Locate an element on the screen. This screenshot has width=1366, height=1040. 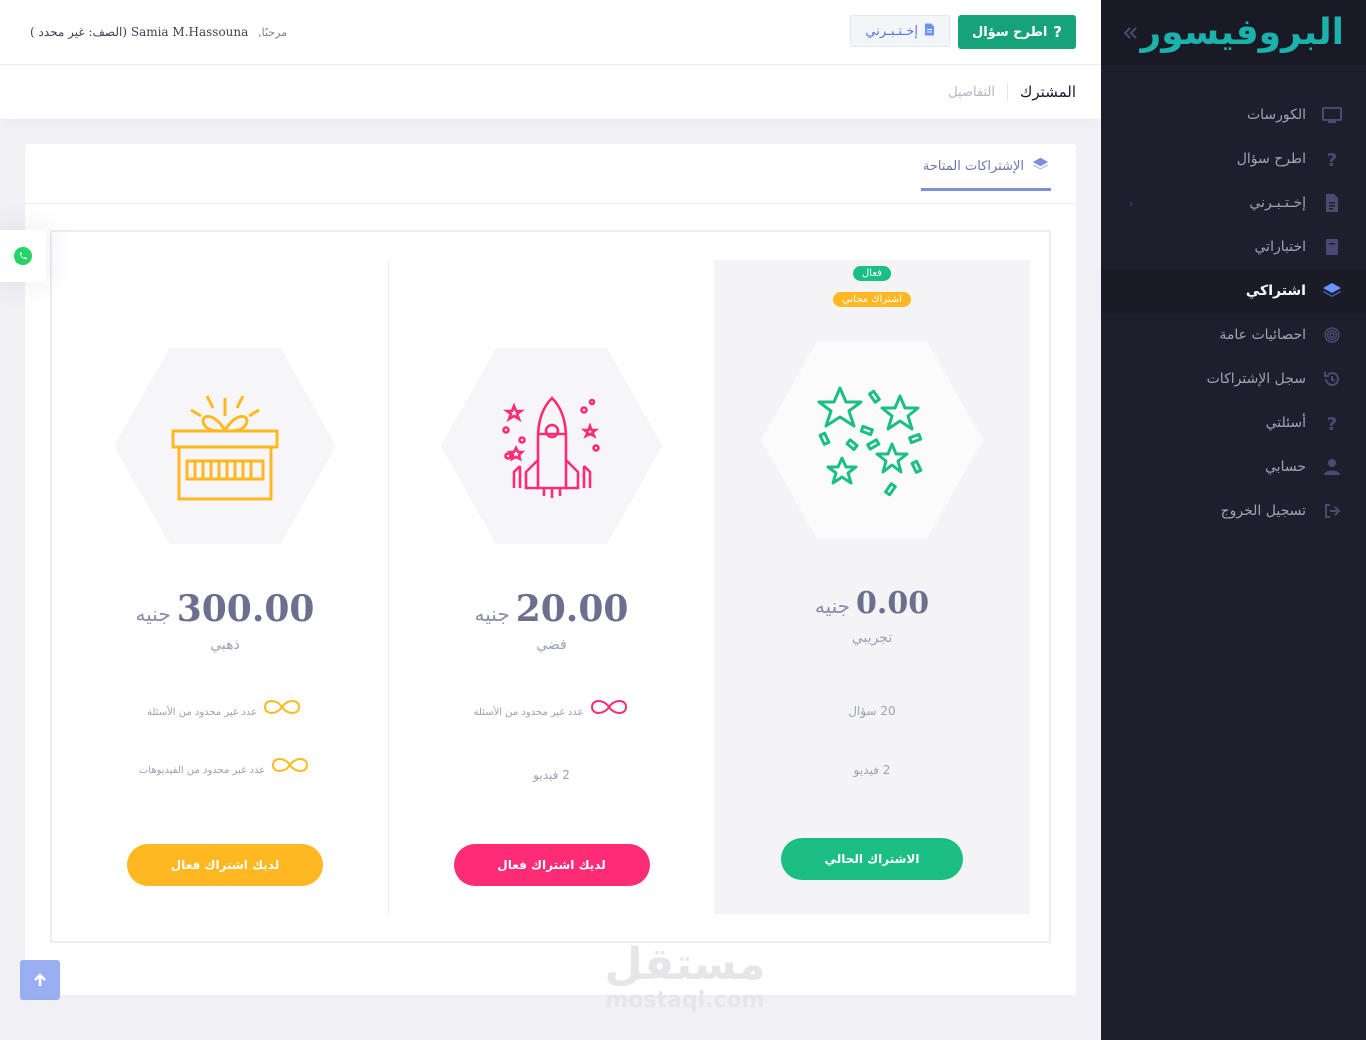
stars-icon is located at coordinates (870, 441).